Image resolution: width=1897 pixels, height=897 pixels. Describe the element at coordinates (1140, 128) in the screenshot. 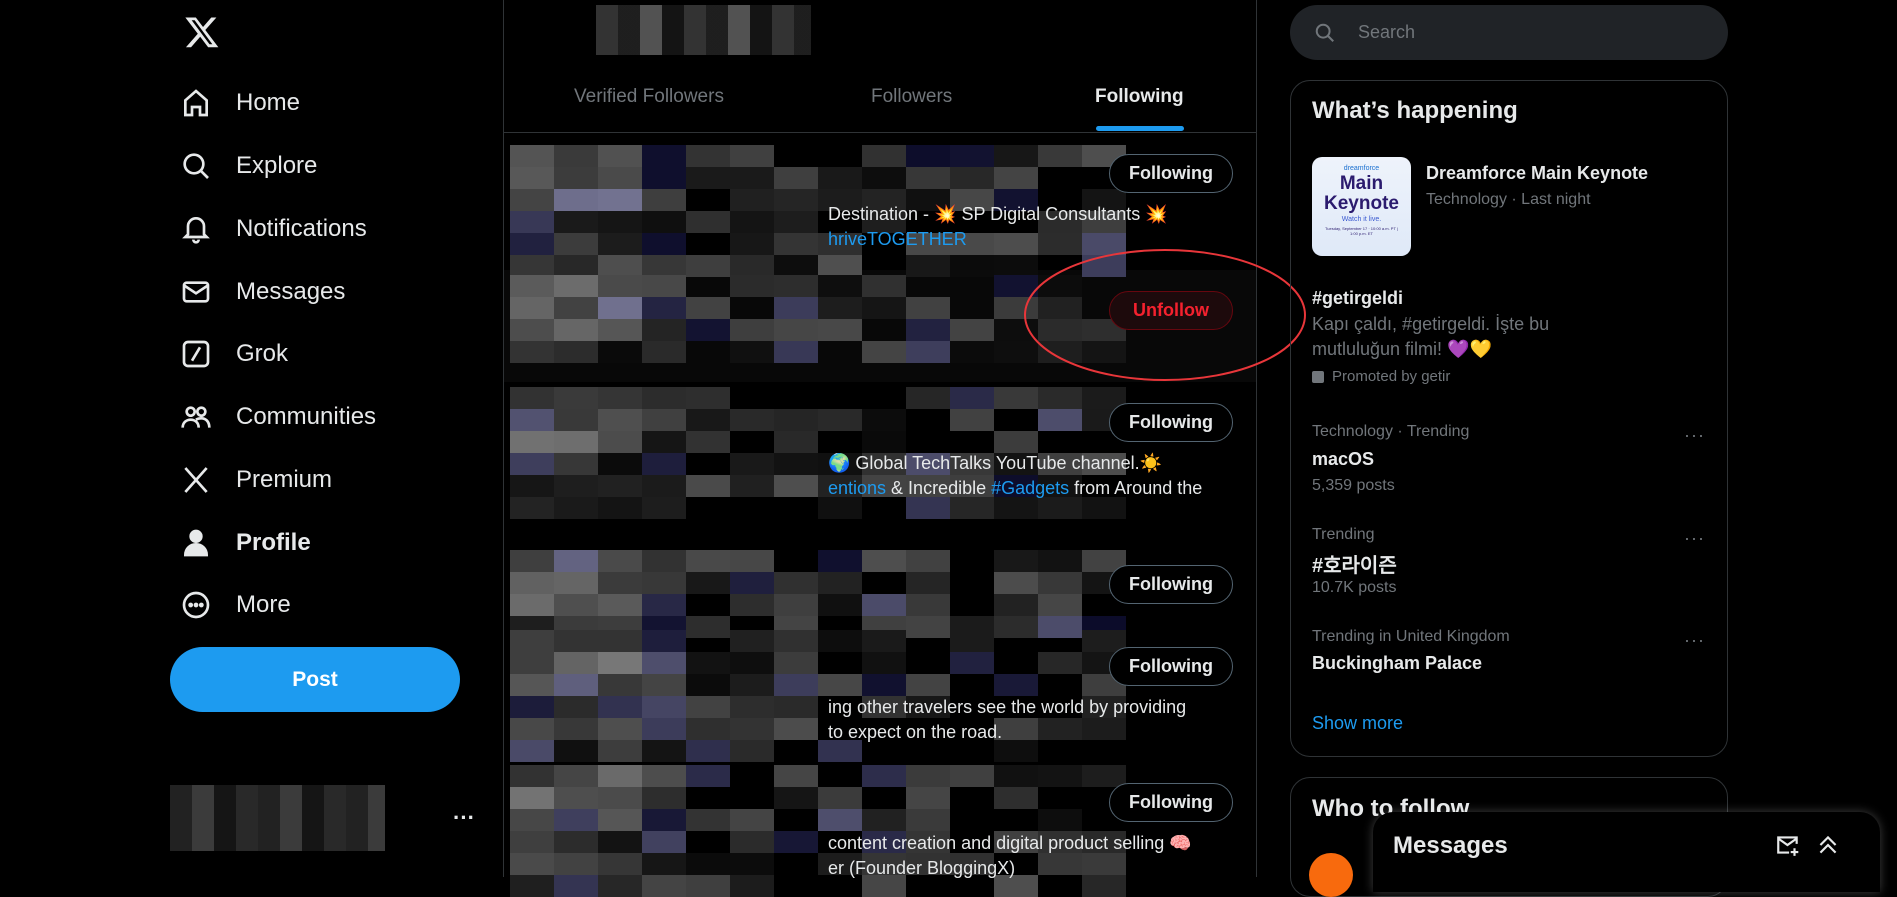

I see `tab-underline` at that location.